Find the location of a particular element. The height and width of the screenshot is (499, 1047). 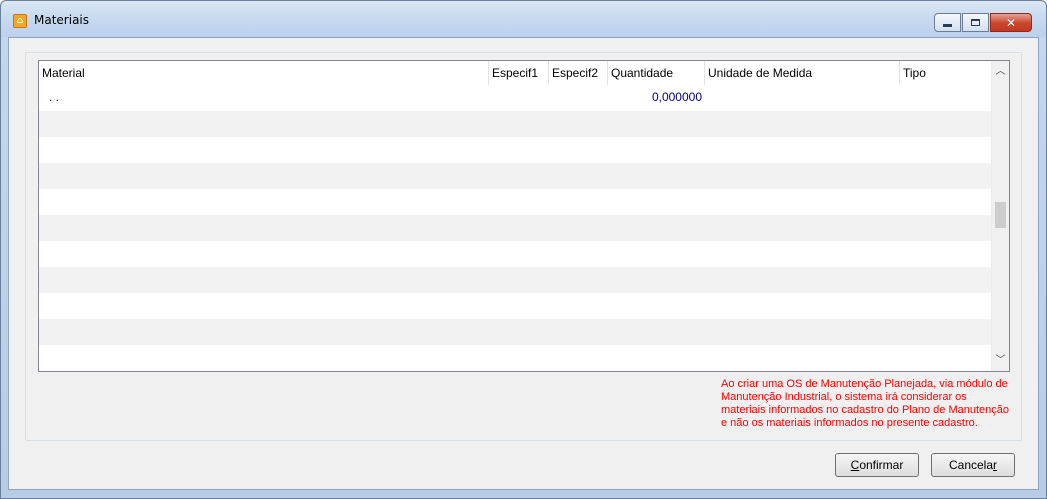

column-header-especif1: Especif1 is located at coordinates (519, 73).